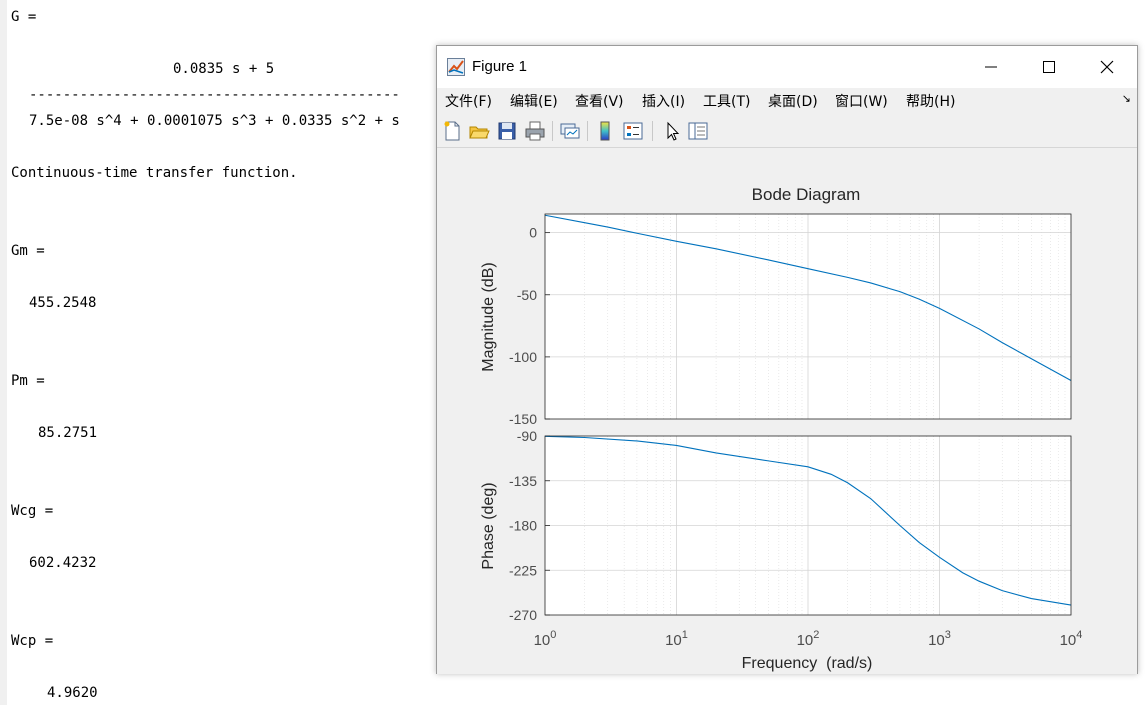 This screenshot has height=705, width=1145. I want to click on phase-ytick-label: -270, so click(523, 615).